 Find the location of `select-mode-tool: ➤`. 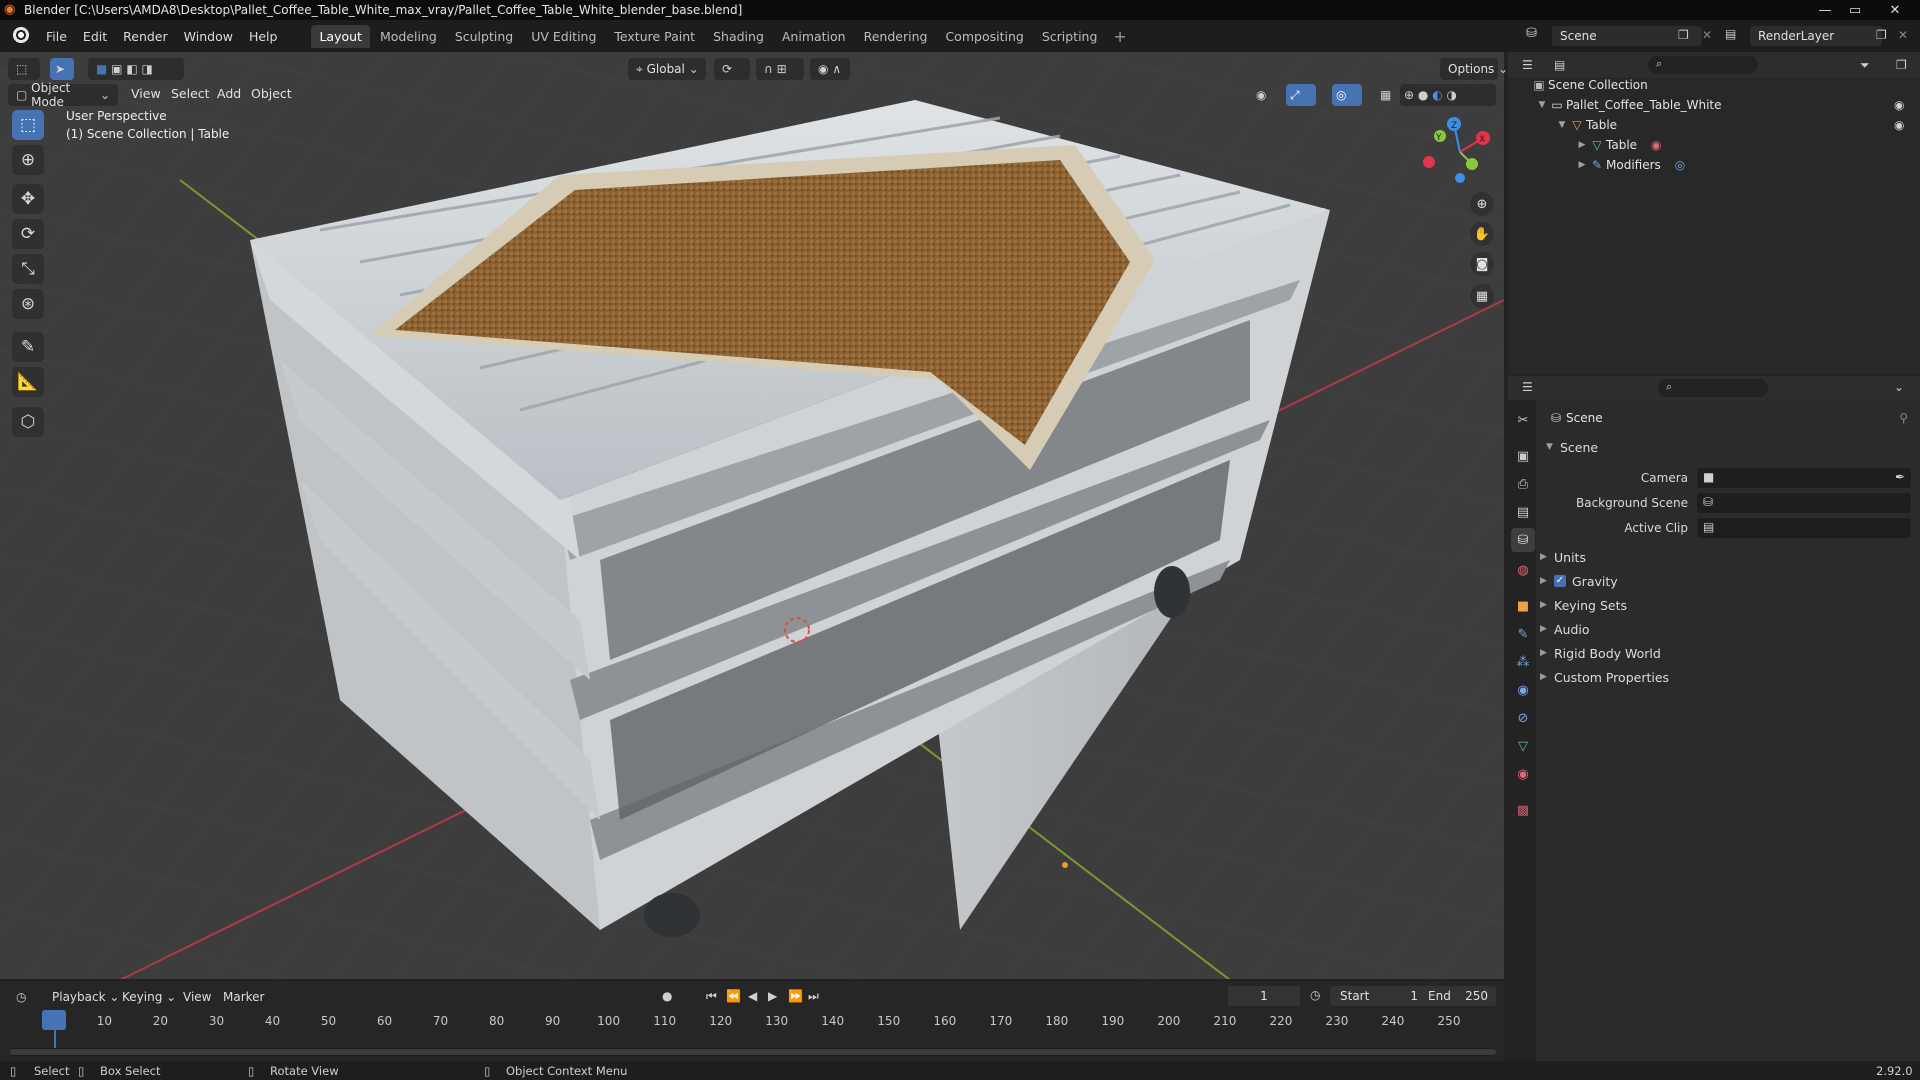

select-mode-tool: ➤ is located at coordinates (62, 69).